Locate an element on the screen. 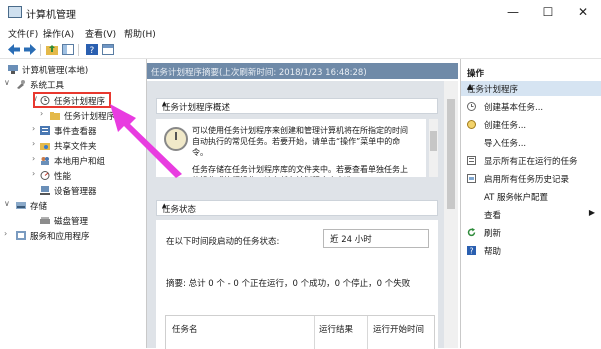 The width and height of the screenshot is (601, 349). disk-icon is located at coordinates (45, 220).